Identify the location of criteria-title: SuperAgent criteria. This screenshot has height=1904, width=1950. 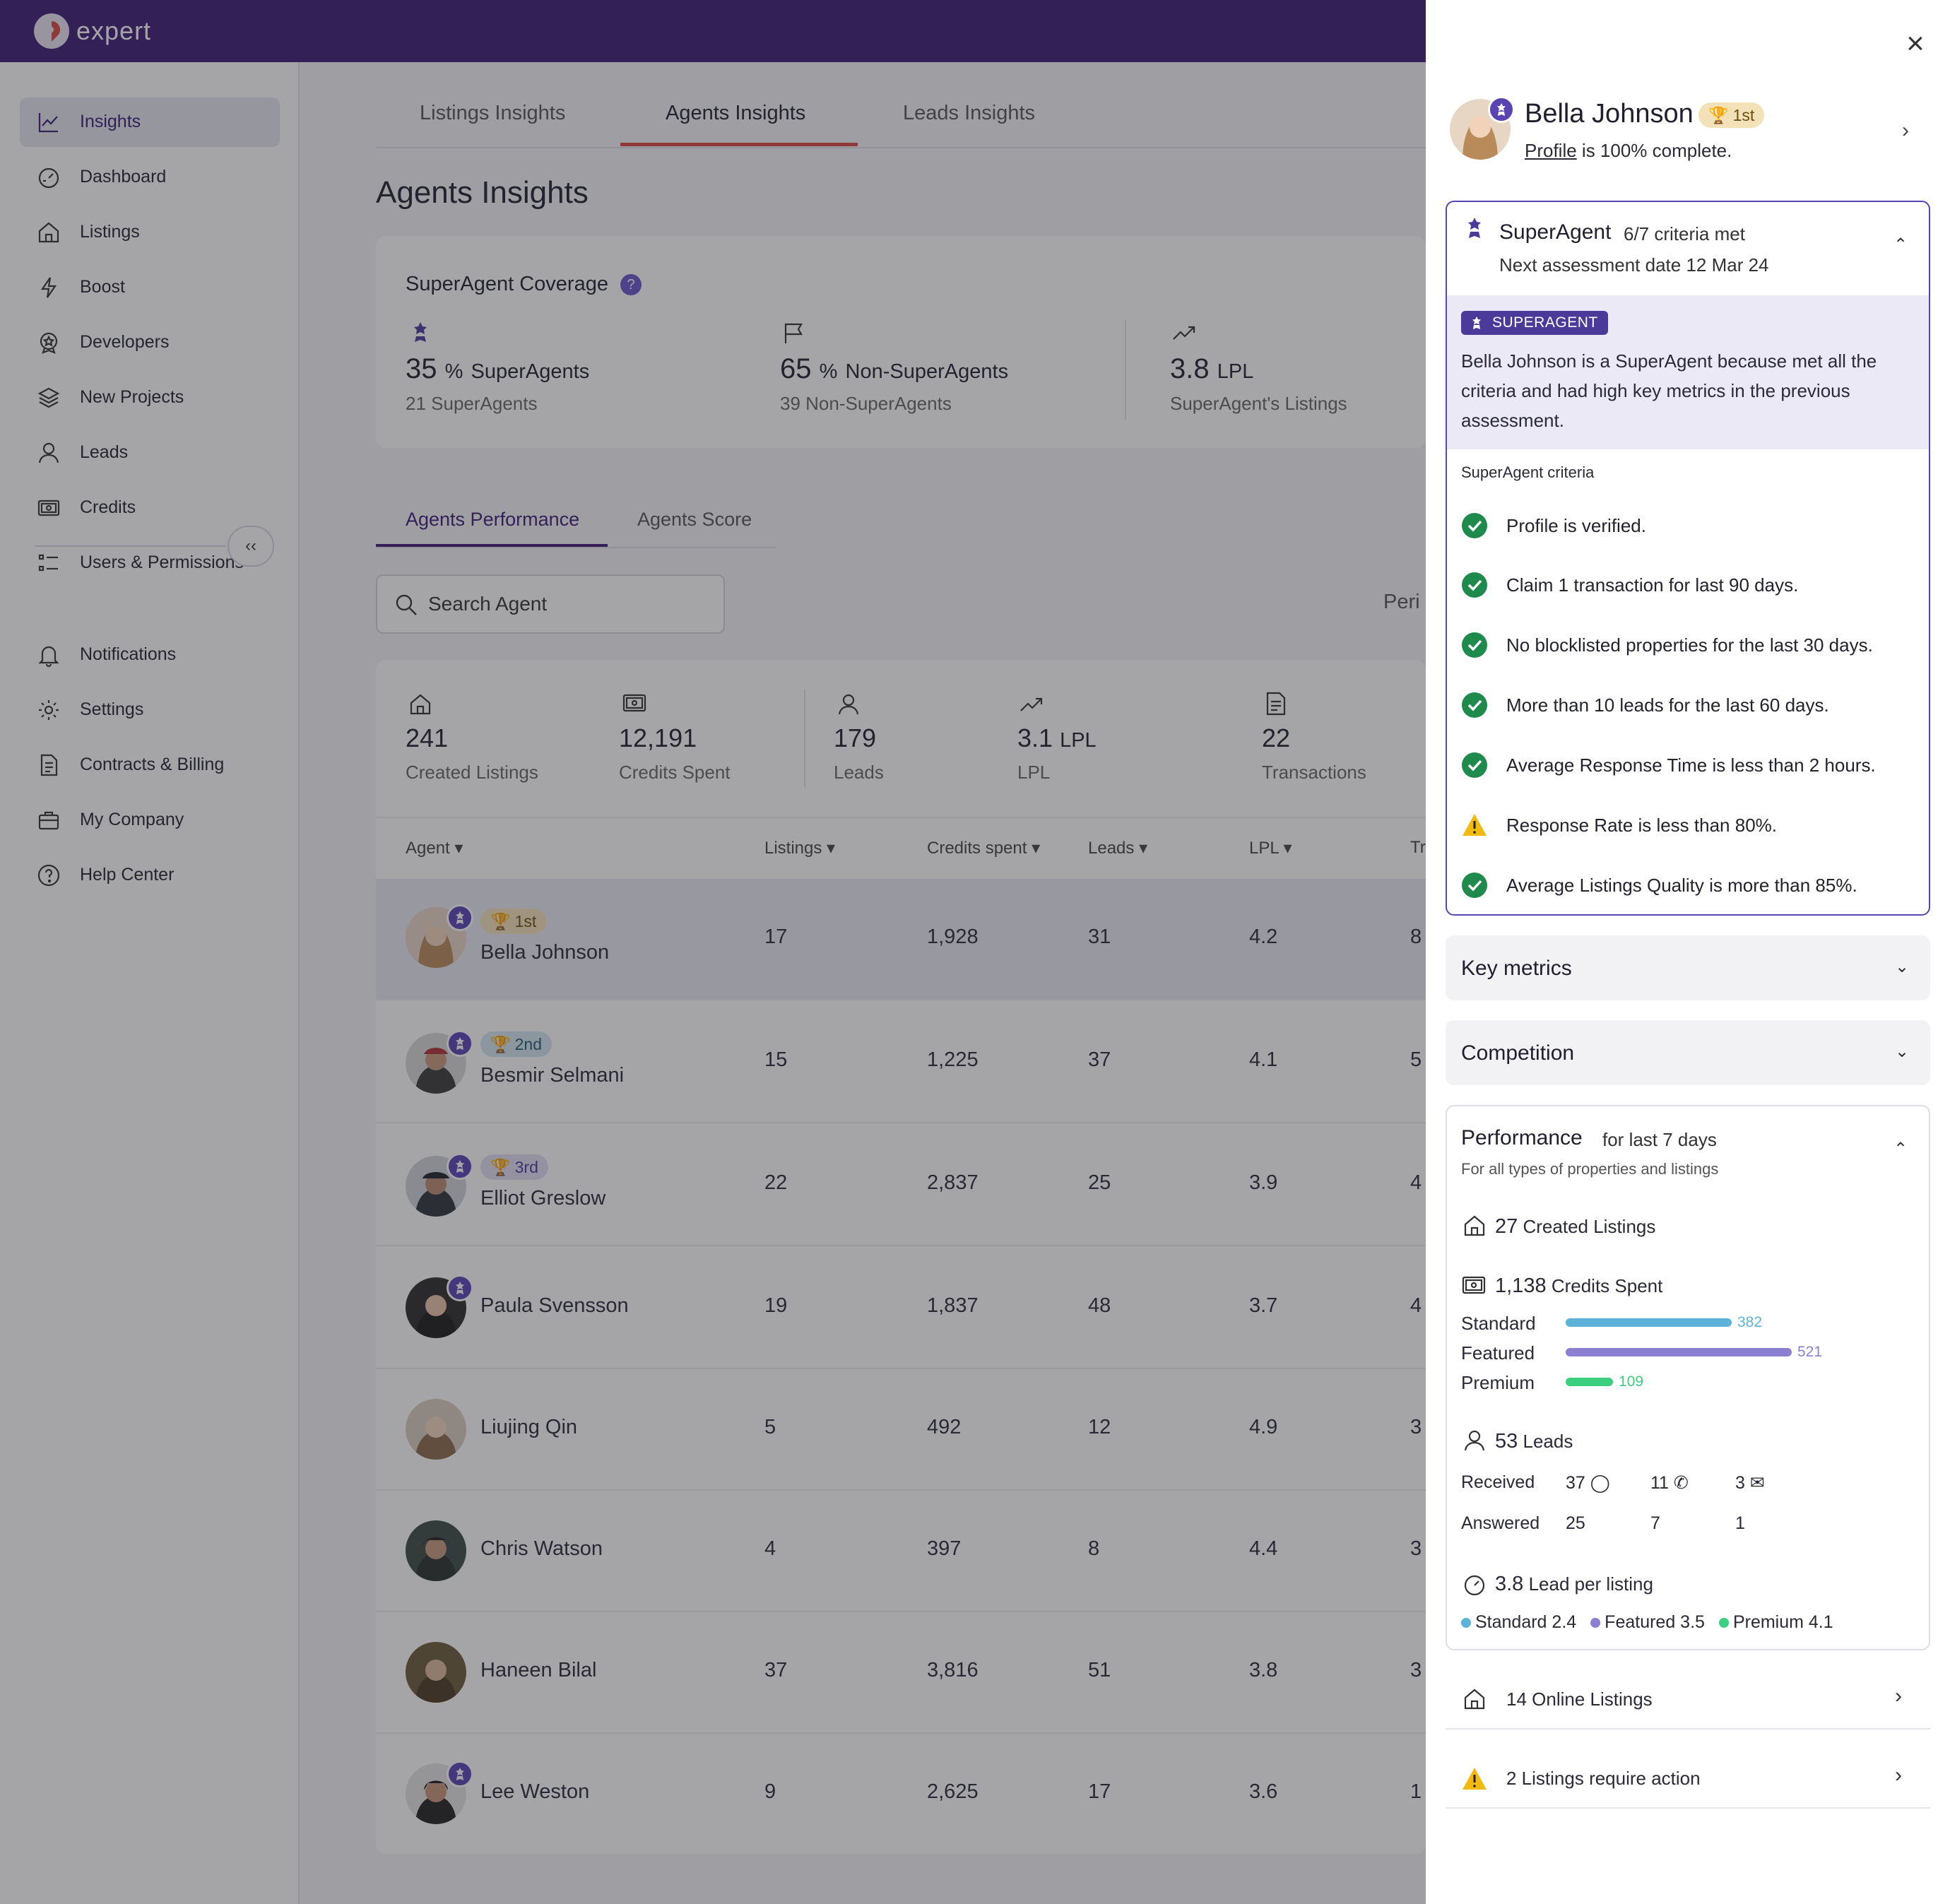
(1528, 472).